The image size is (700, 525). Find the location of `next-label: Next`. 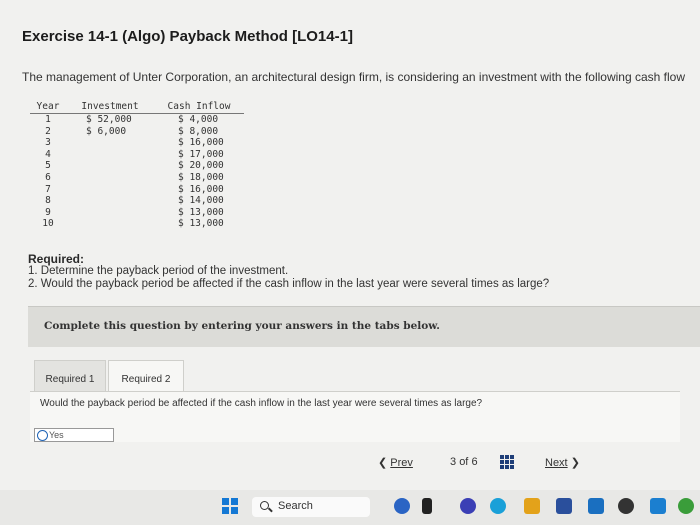

next-label: Next is located at coordinates (556, 463).